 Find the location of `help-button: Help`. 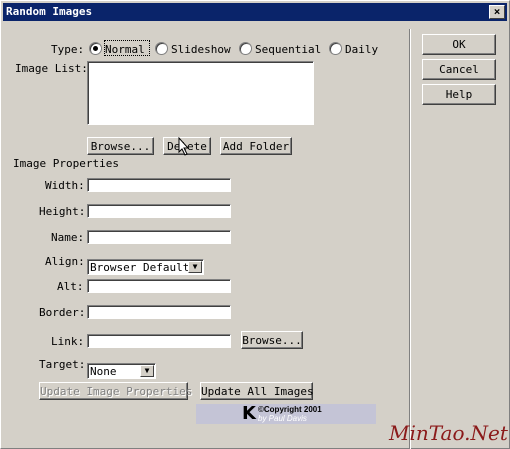

help-button: Help is located at coordinates (459, 94).